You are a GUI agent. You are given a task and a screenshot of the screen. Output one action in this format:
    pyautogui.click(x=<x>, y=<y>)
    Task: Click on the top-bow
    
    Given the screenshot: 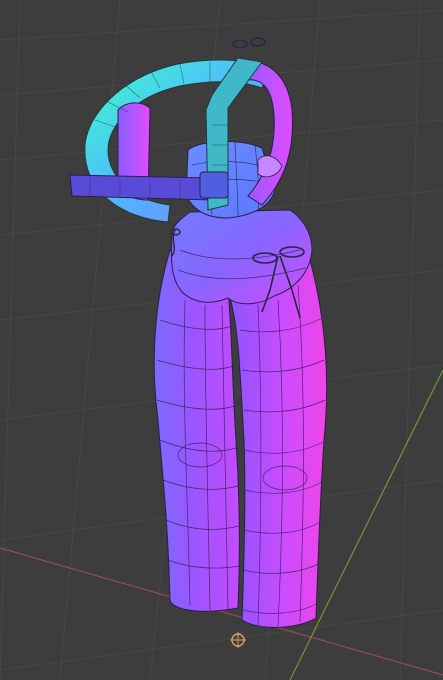 What is the action you would take?
    pyautogui.click(x=249, y=43)
    